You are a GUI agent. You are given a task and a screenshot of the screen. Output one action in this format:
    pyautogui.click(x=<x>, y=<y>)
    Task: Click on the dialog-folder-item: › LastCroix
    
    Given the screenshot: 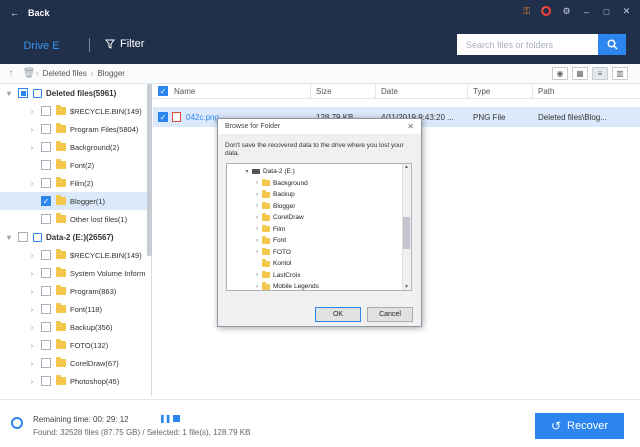 What is the action you would take?
    pyautogui.click(x=319, y=276)
    